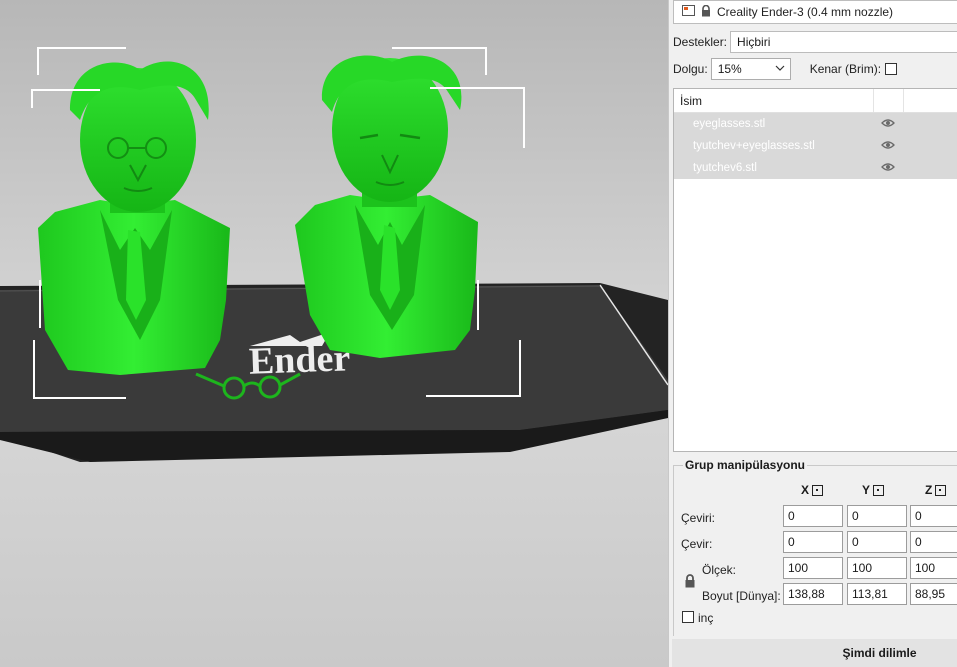  Describe the element at coordinates (813, 594) in the screenshot. I see `size-x-input: 138,88` at that location.